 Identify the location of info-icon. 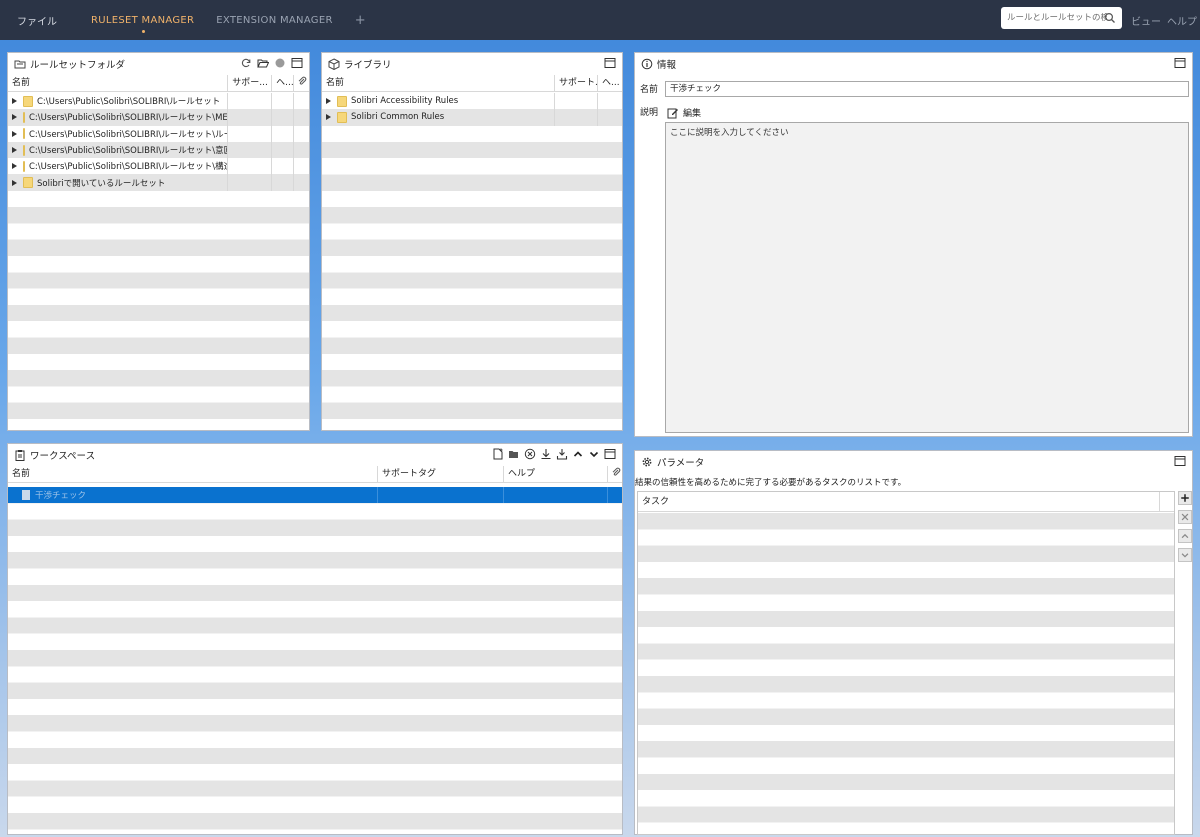
(647, 64).